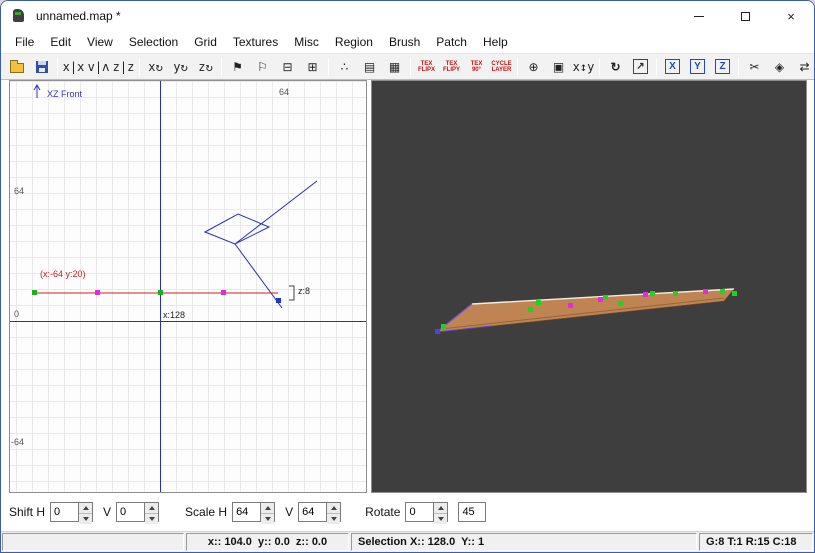  What do you see at coordinates (745, 16) in the screenshot?
I see `maximize-button` at bounding box center [745, 16].